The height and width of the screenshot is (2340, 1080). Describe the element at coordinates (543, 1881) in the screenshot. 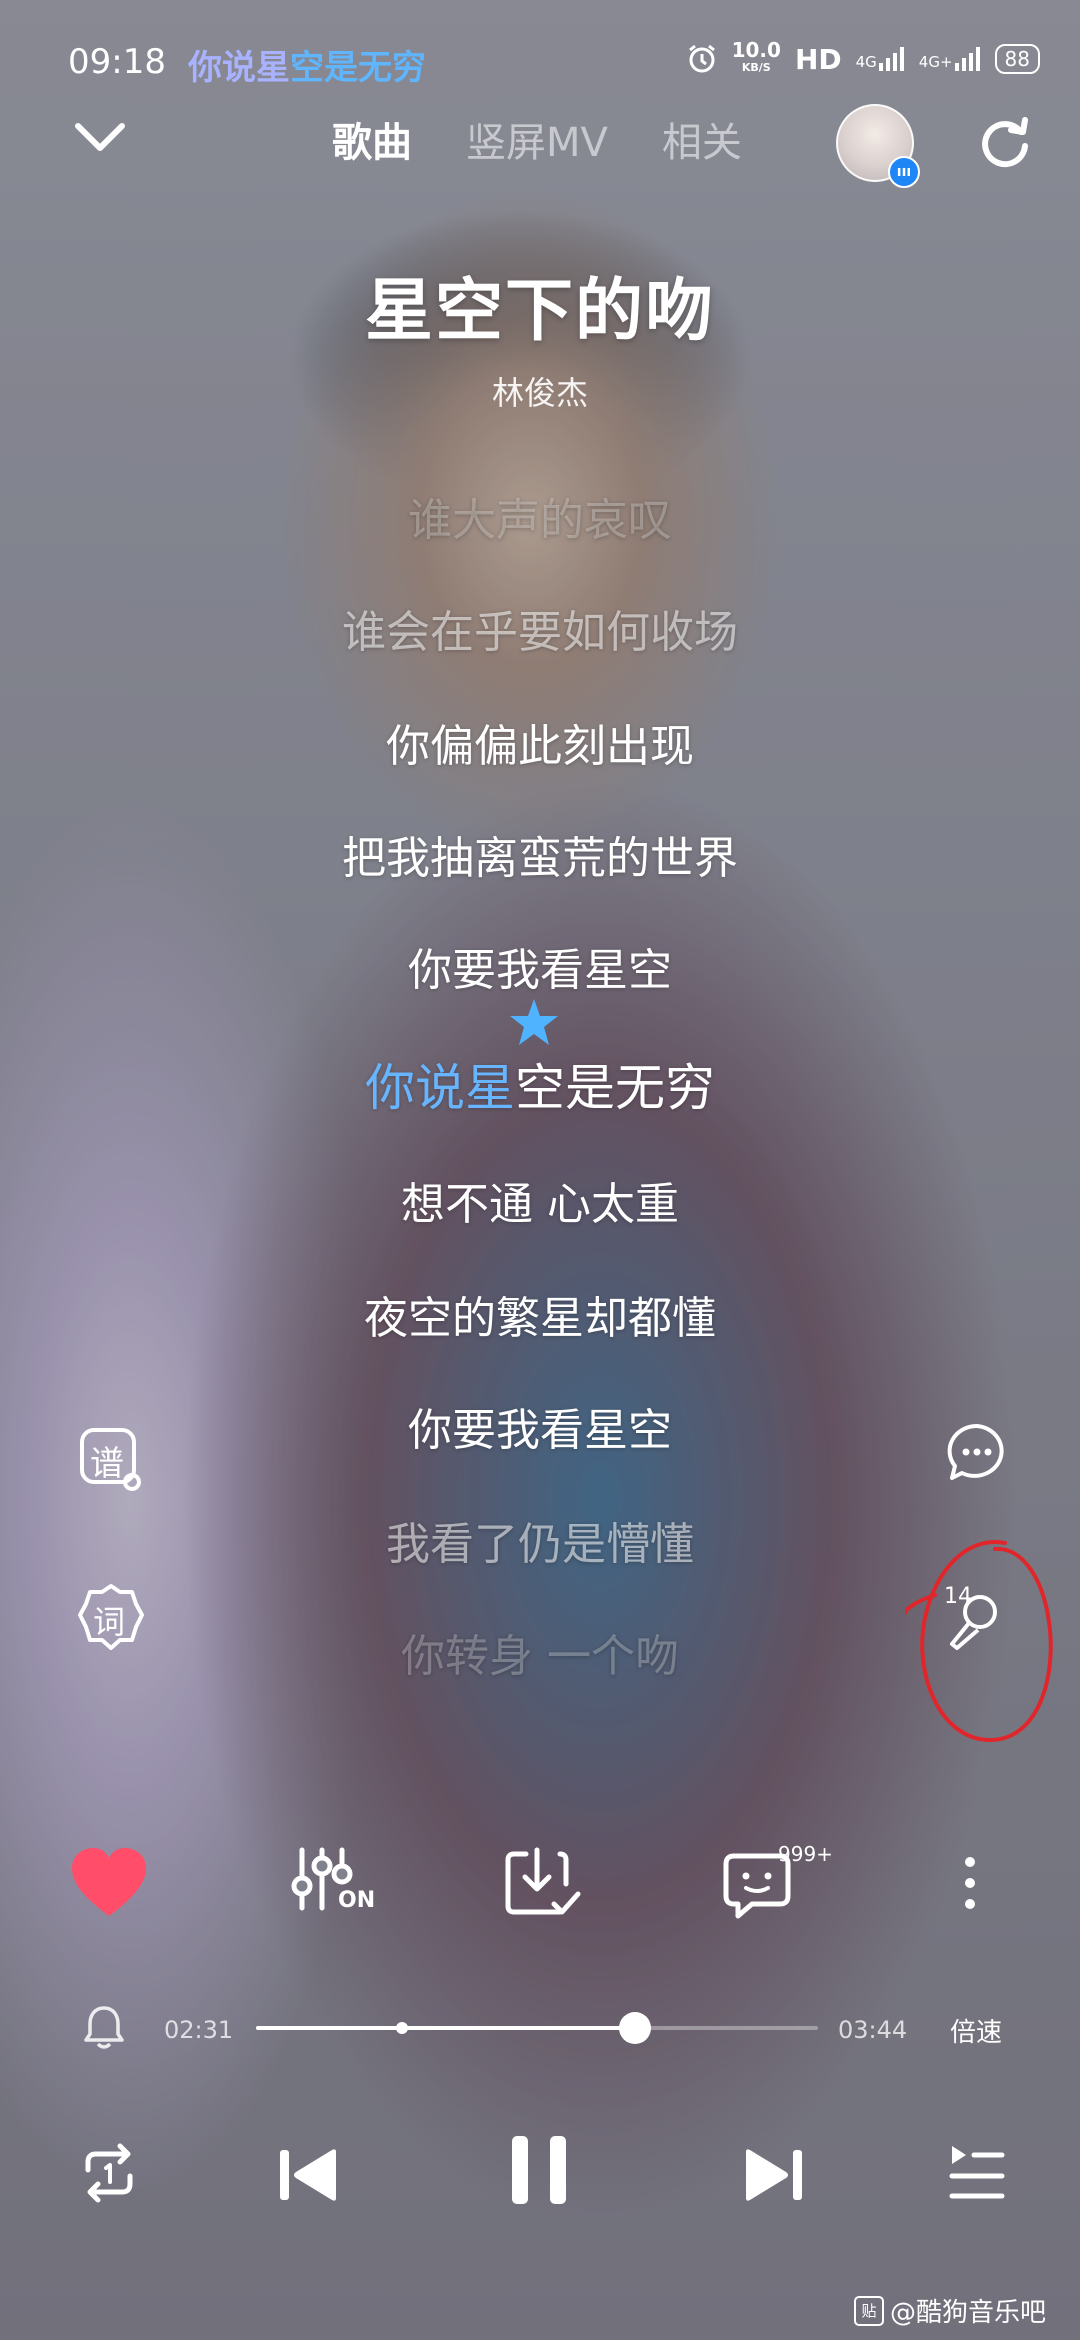

I see `download-icon` at that location.